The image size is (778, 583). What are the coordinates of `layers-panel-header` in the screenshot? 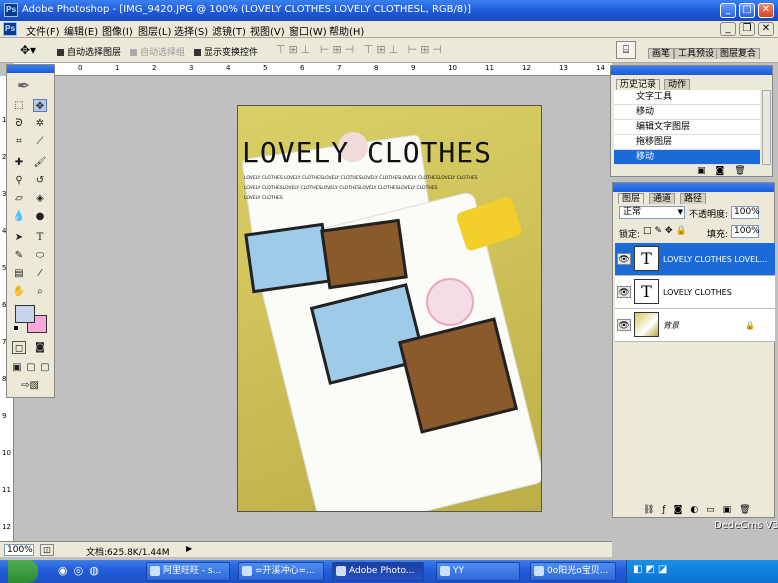 It's located at (693, 187).